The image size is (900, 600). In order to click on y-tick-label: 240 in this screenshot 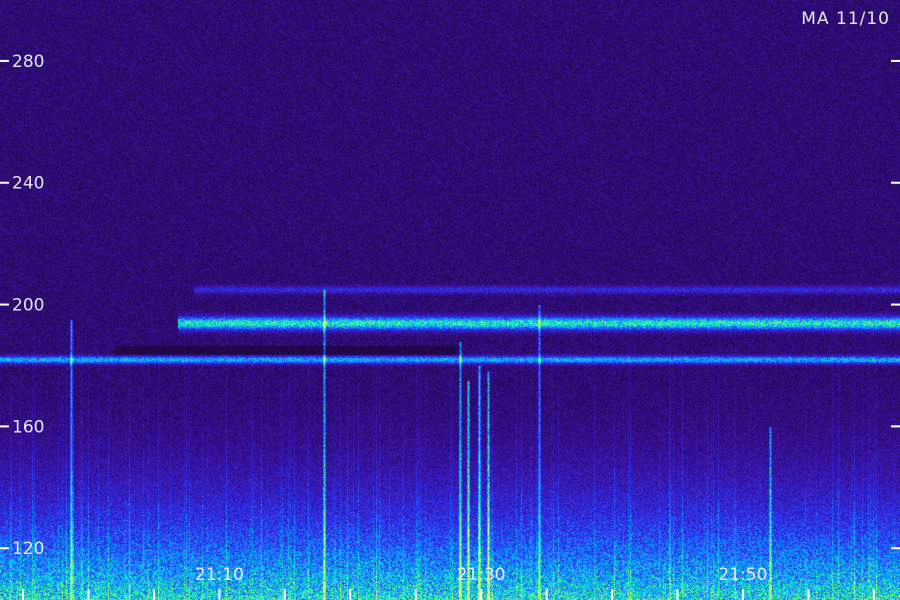, I will do `click(28, 184)`.